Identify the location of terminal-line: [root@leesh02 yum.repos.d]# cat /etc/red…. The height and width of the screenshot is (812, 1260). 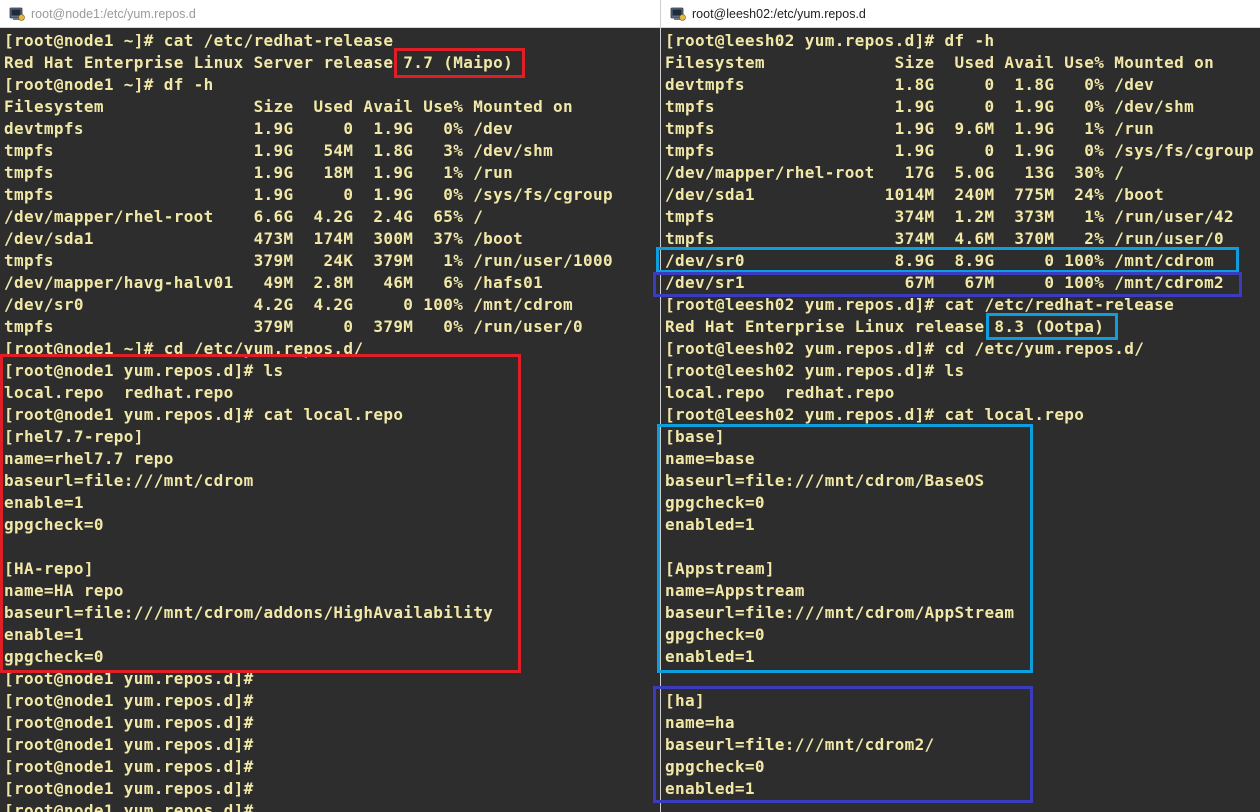
(920, 304).